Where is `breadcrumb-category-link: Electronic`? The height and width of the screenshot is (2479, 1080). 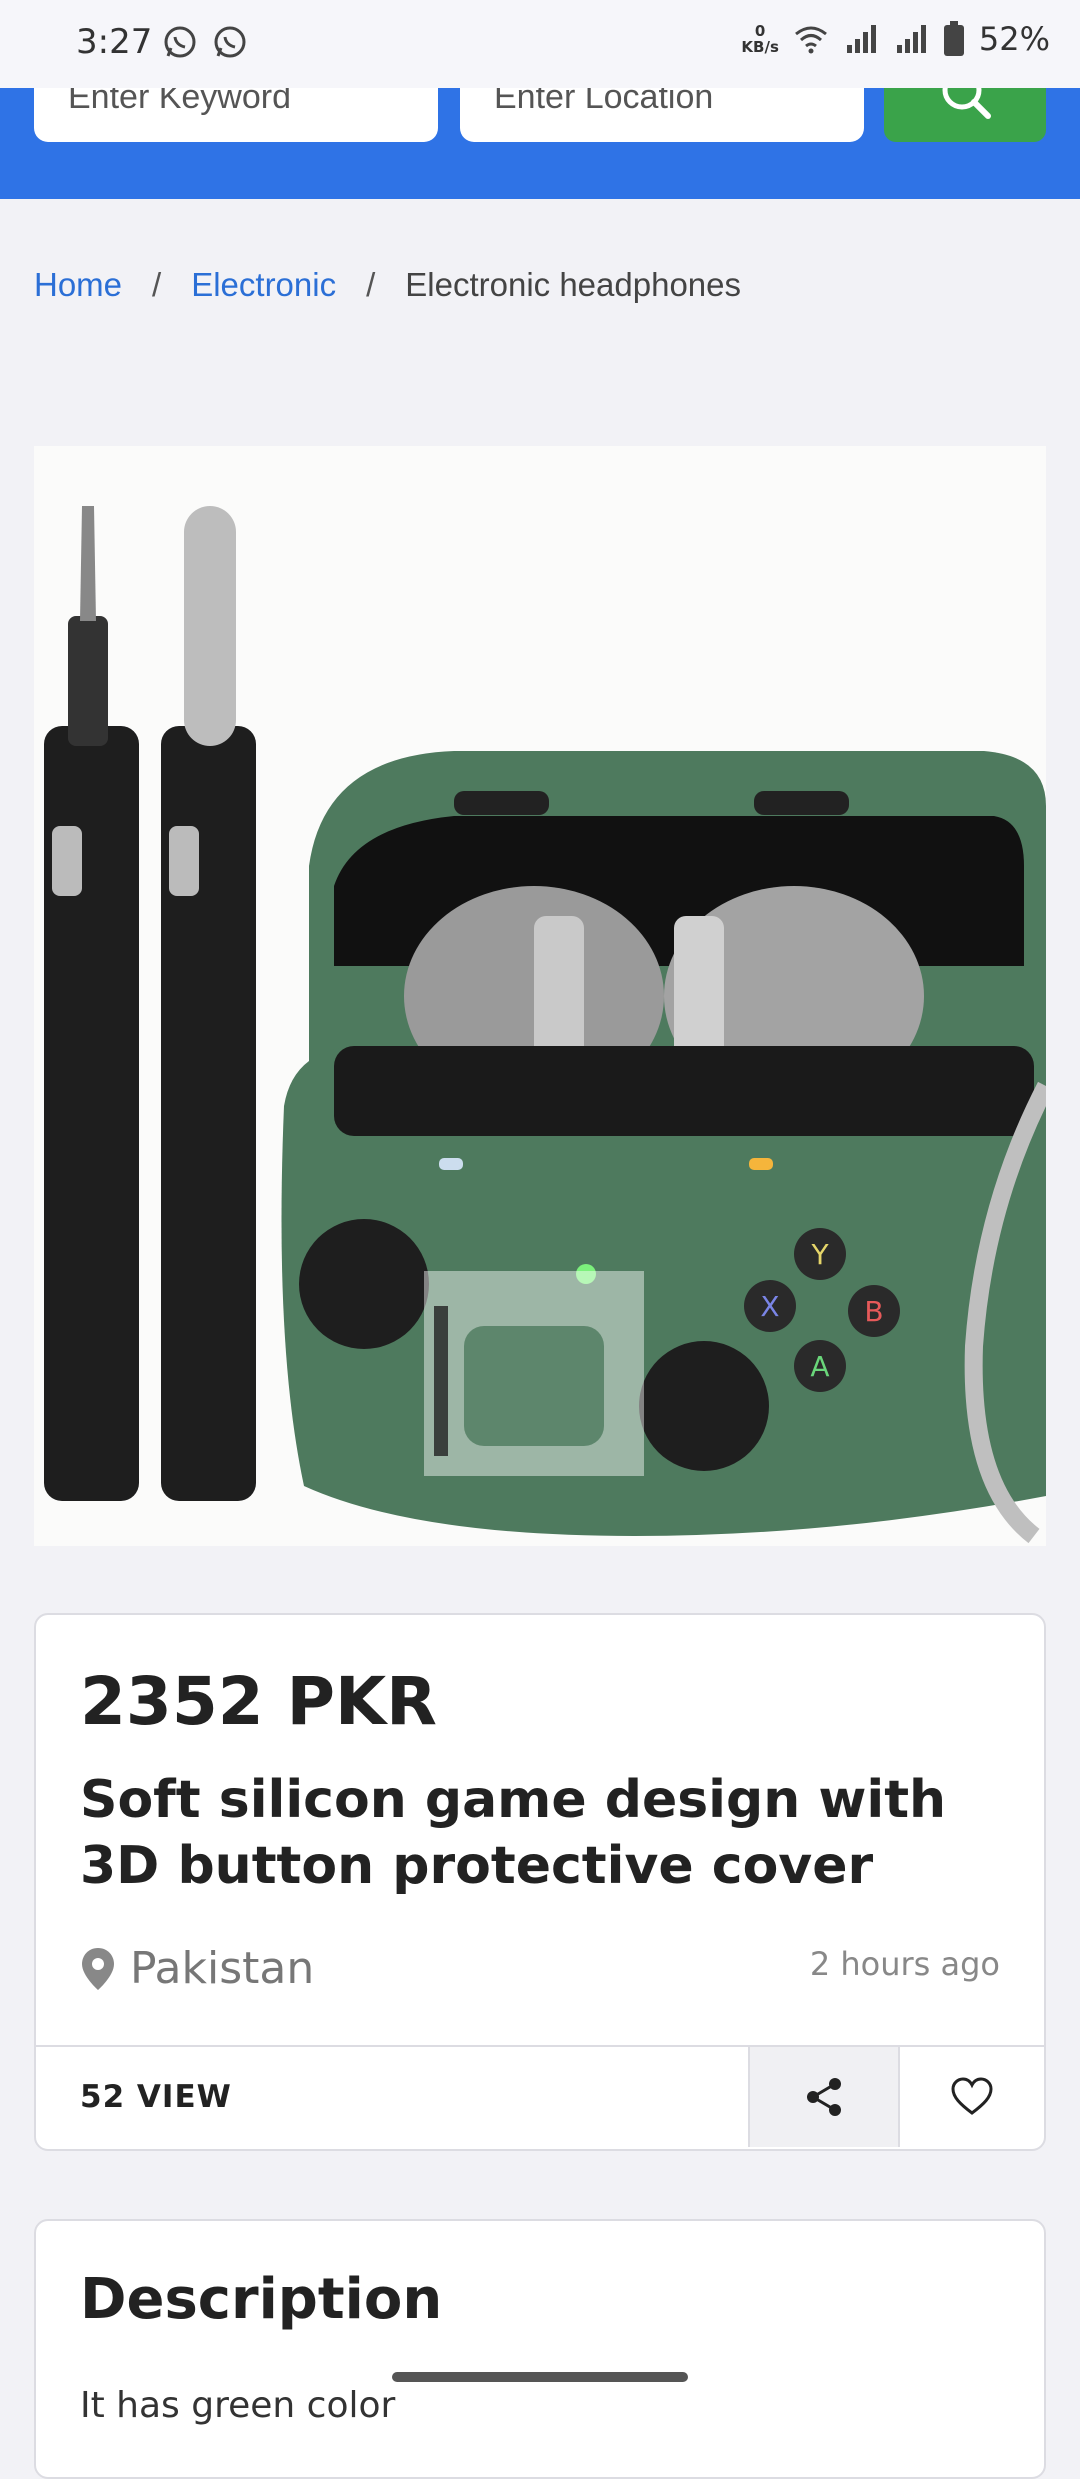
breadcrumb-category-link: Electronic is located at coordinates (263, 285).